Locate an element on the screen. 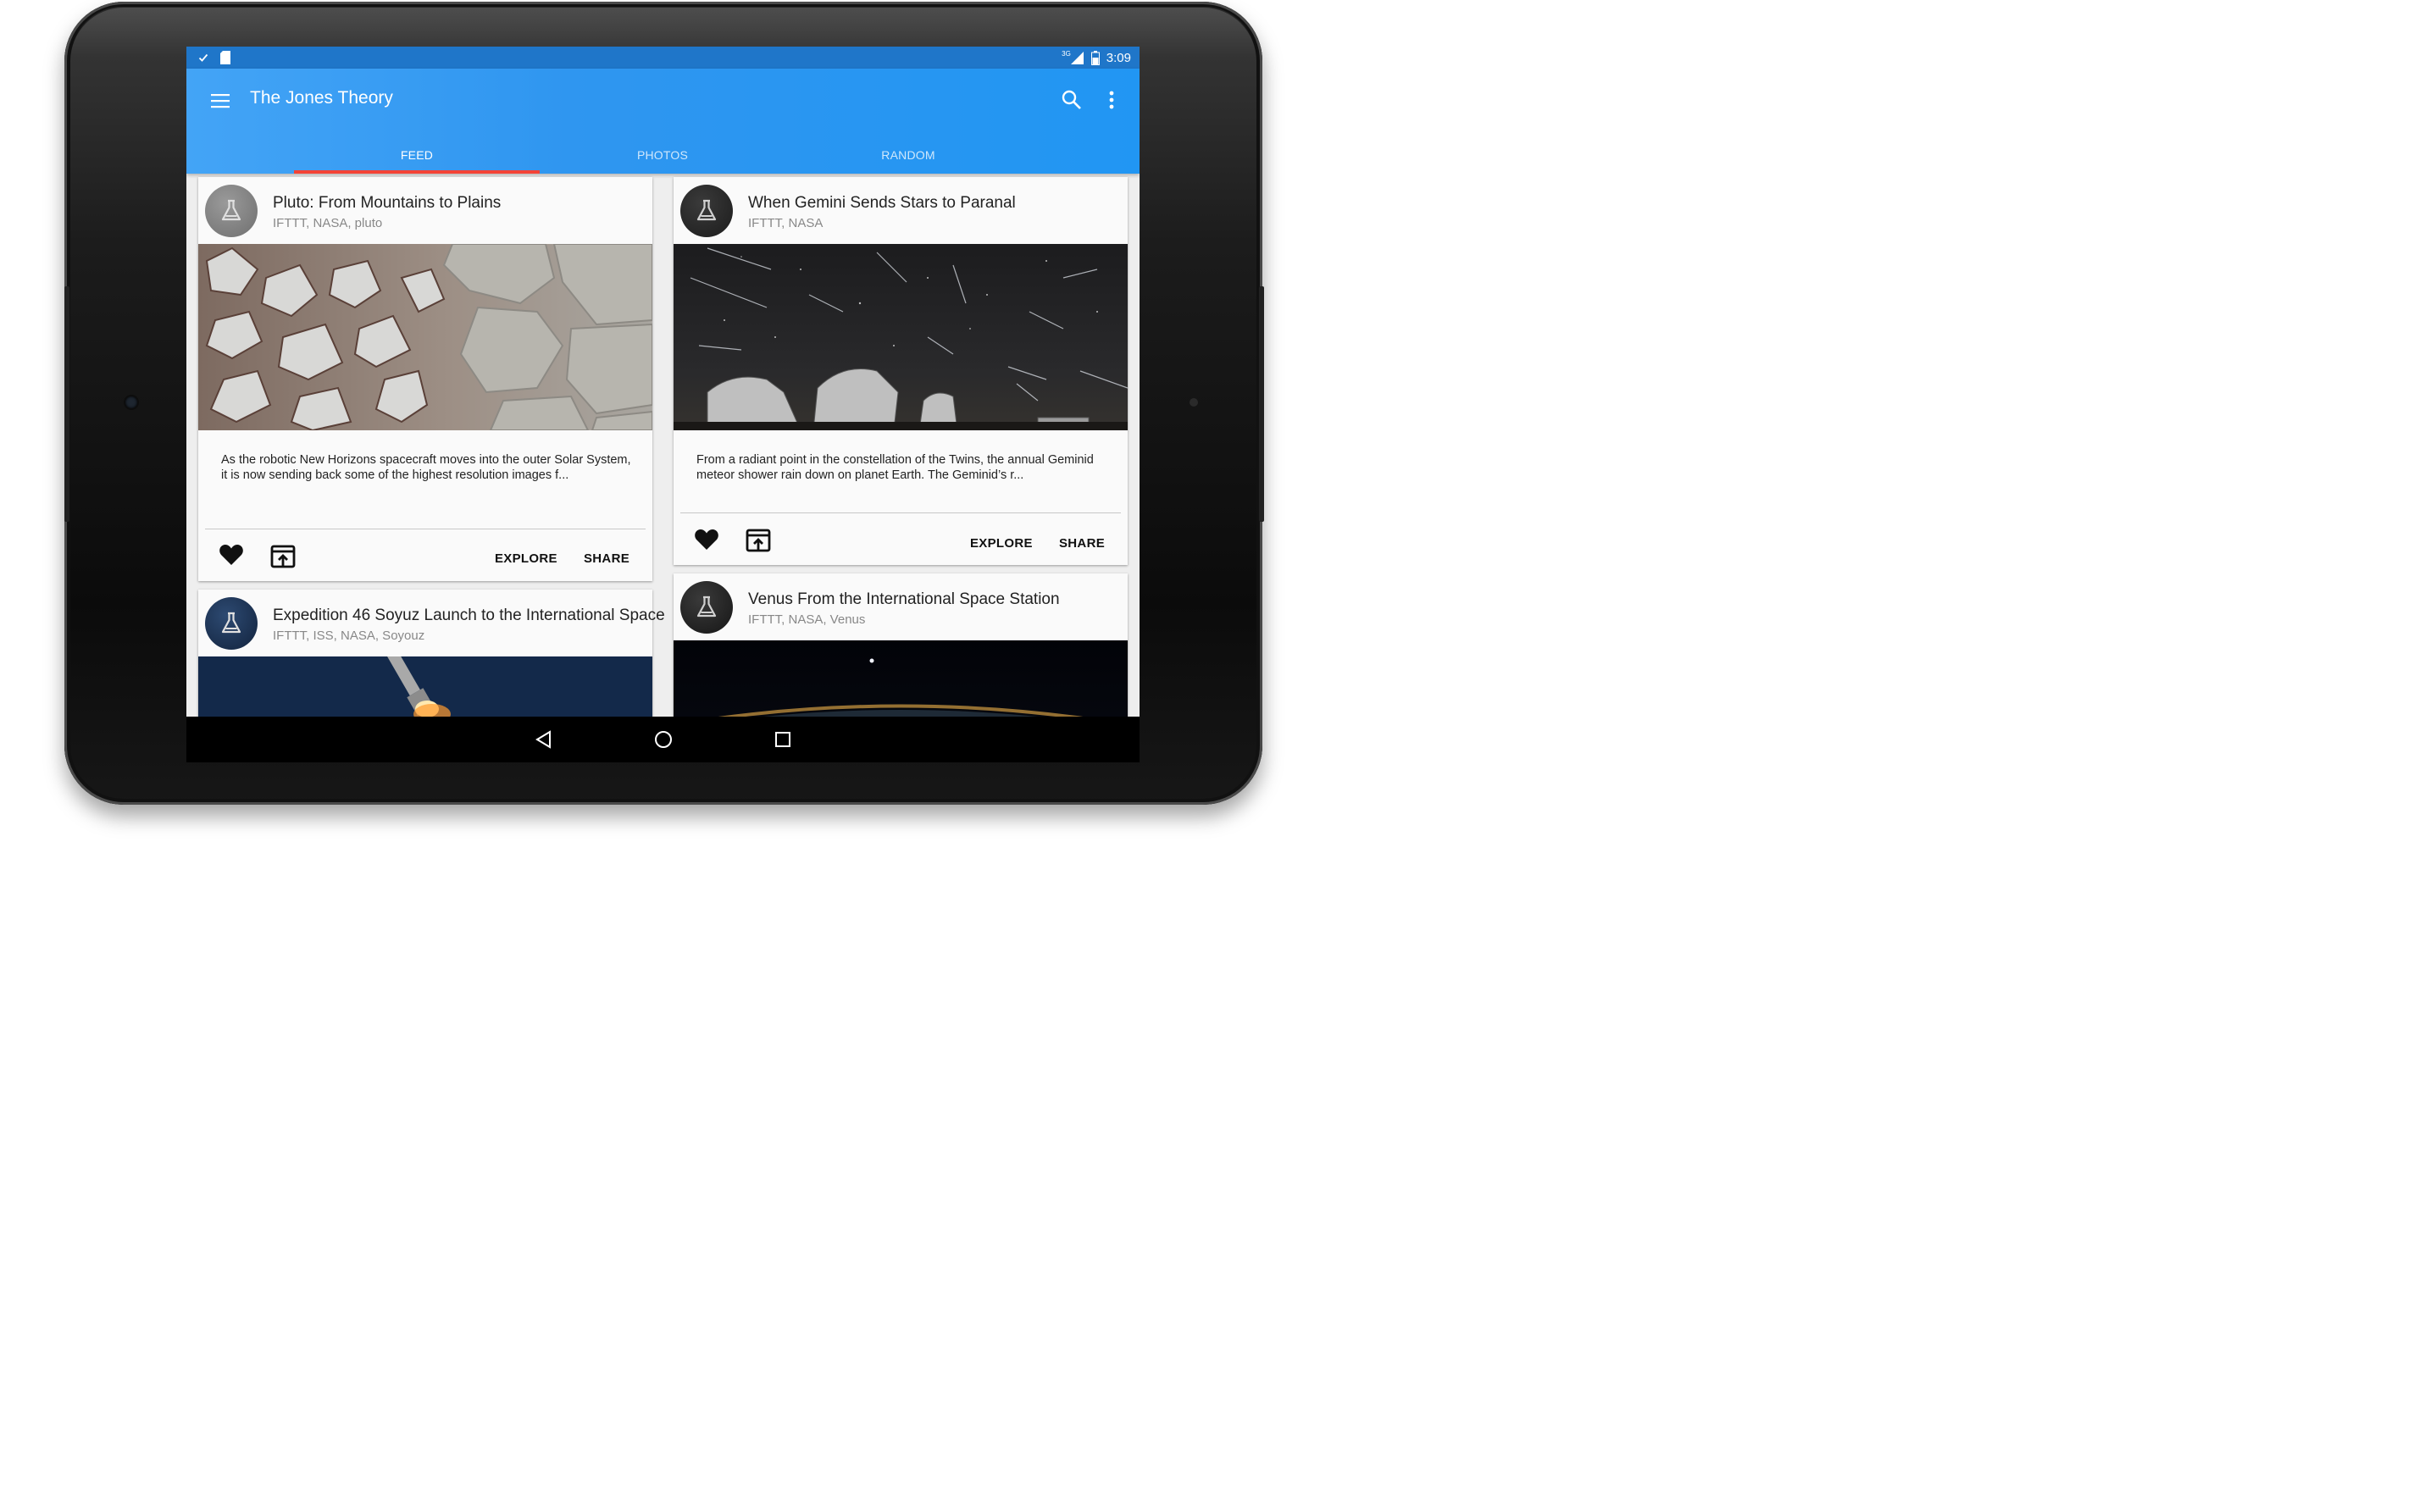 The width and height of the screenshot is (2418, 1512). sd-card-icon is located at coordinates (225, 57).